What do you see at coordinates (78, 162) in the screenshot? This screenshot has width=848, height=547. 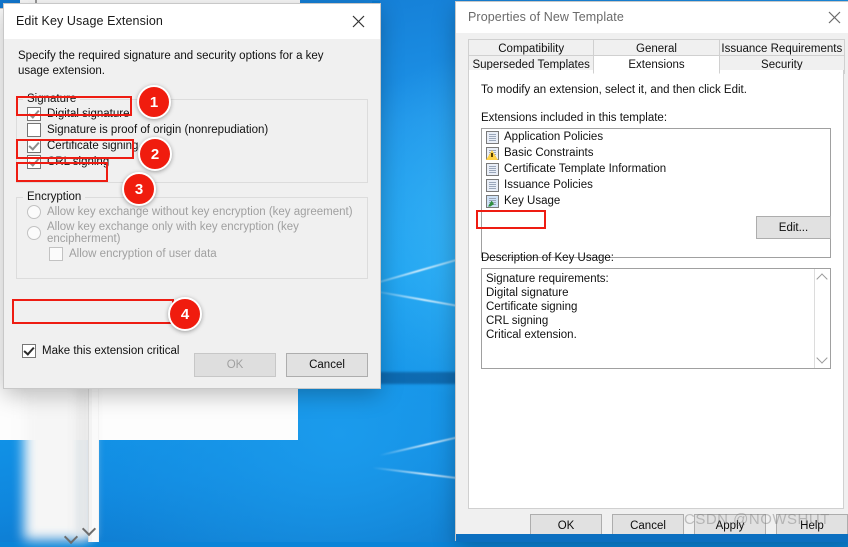 I see `checkbox-label-crl-signing: CRL signing` at bounding box center [78, 162].